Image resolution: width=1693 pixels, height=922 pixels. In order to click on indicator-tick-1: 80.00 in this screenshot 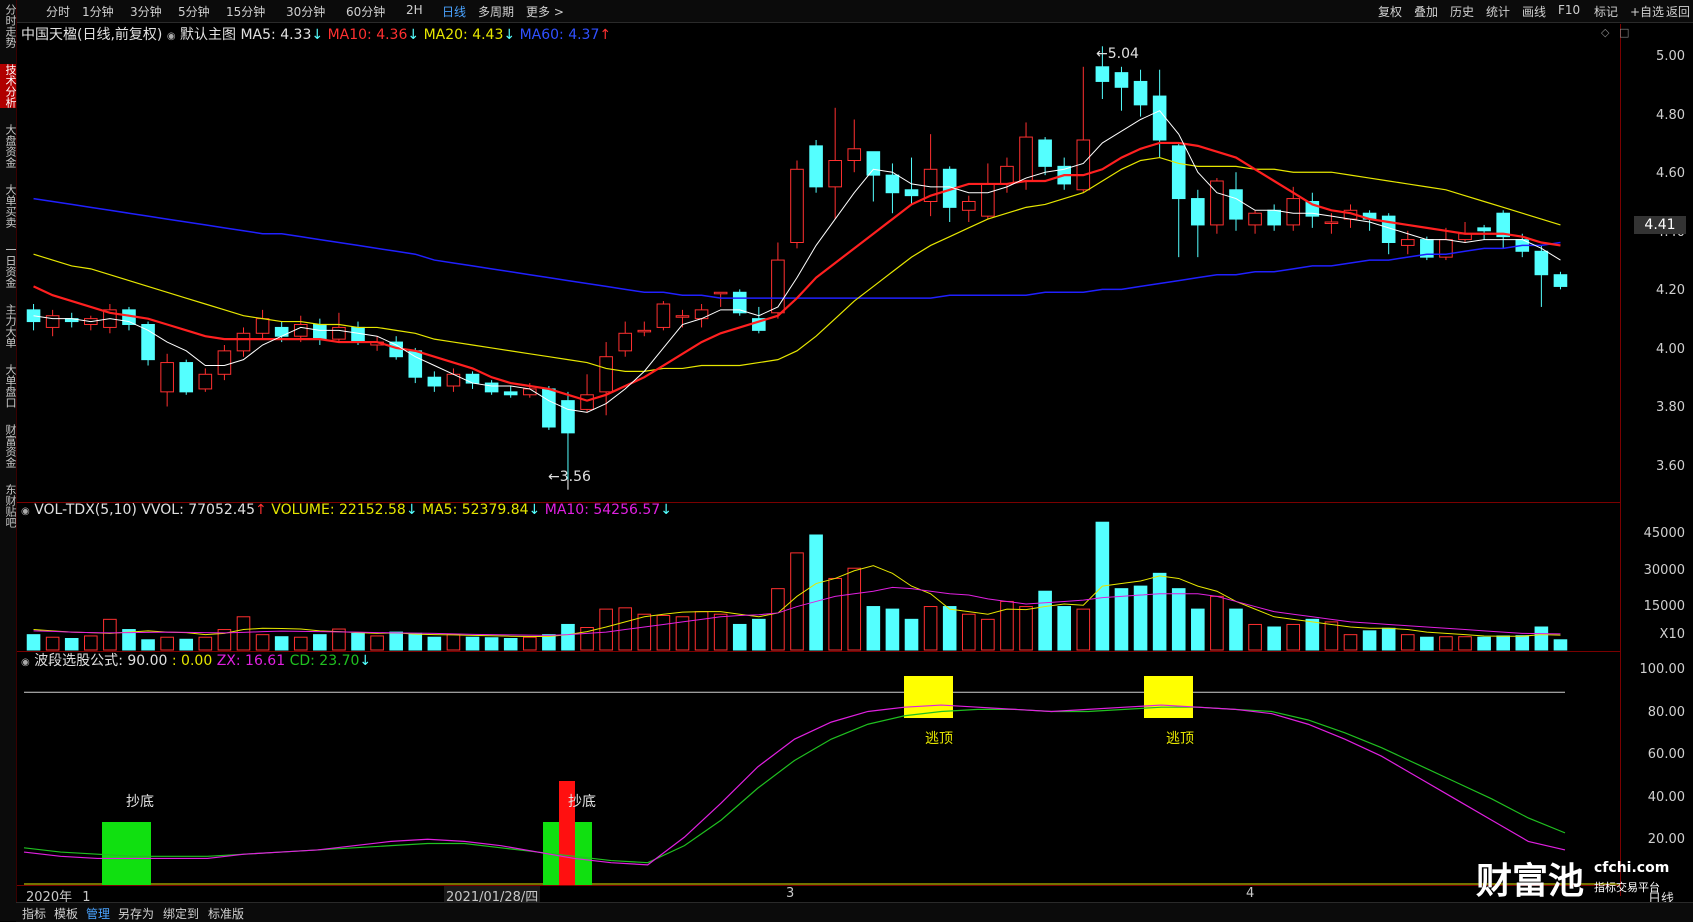, I will do `click(1666, 712)`.